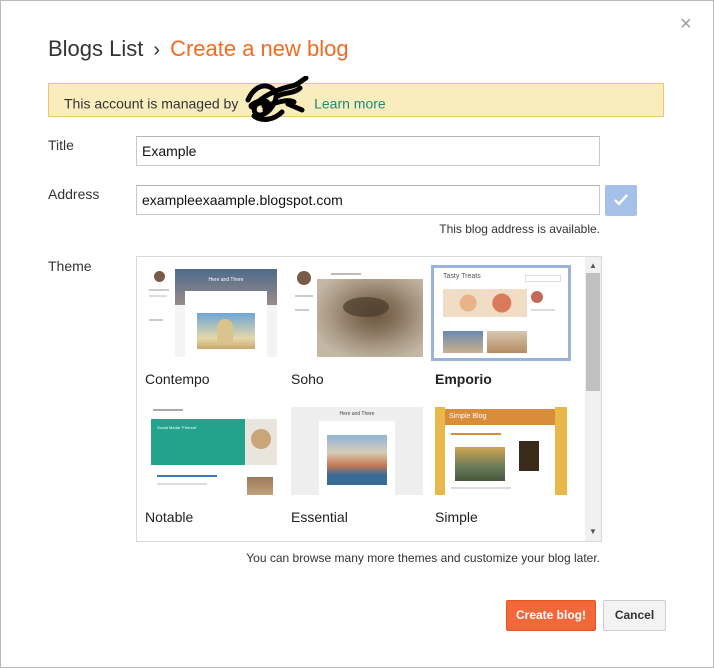 This screenshot has width=714, height=668. Describe the element at coordinates (463, 379) in the screenshot. I see `theme-name-emporio: Emporio` at that location.